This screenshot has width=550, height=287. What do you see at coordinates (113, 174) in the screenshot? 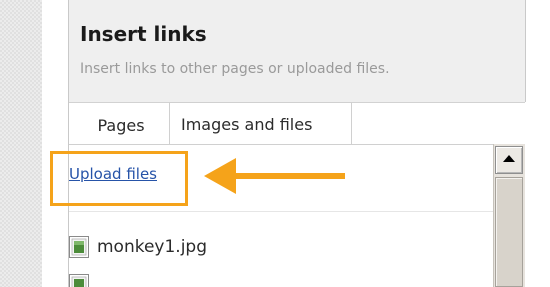
I see `upload-files-link: Upload files` at bounding box center [113, 174].